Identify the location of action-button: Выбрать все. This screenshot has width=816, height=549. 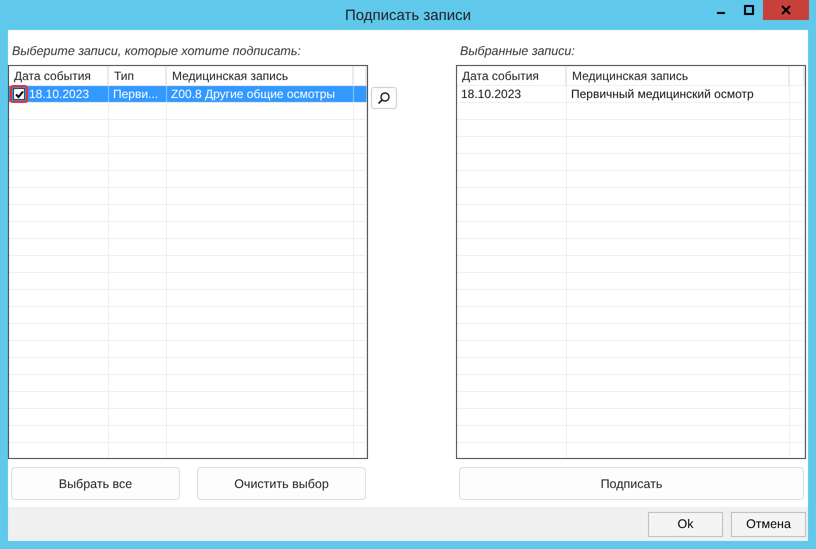
(95, 483).